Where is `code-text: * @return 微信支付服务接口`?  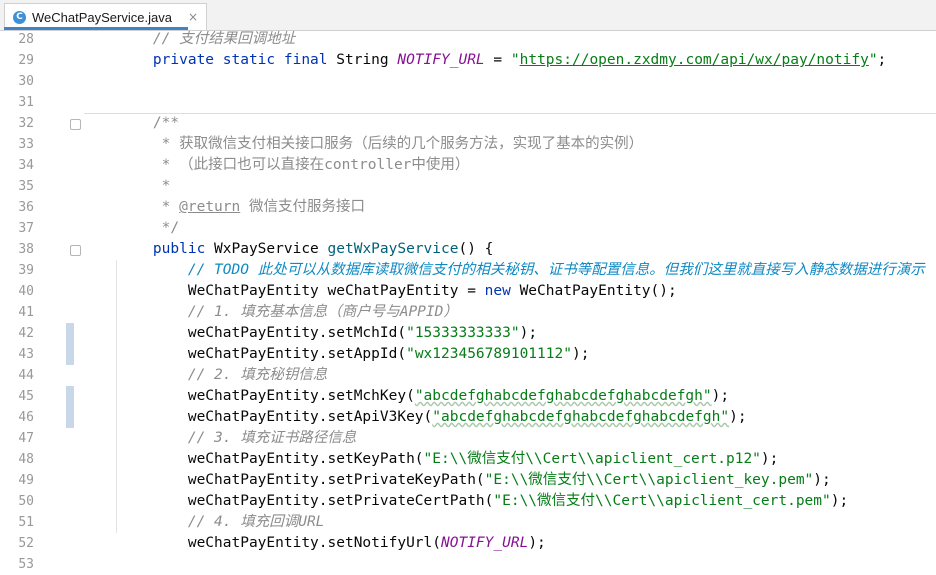
code-text: * @return 微信支付服务接口 is located at coordinates (241, 207).